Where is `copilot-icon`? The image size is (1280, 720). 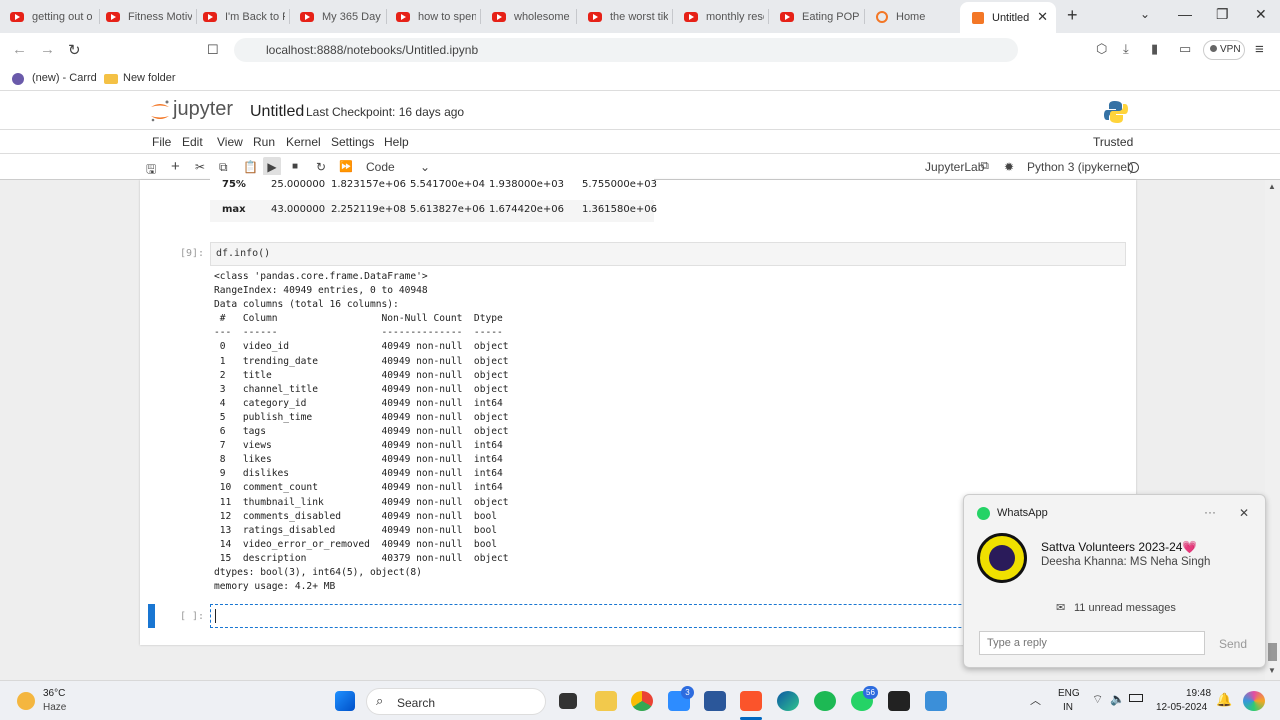
copilot-icon is located at coordinates (1254, 701).